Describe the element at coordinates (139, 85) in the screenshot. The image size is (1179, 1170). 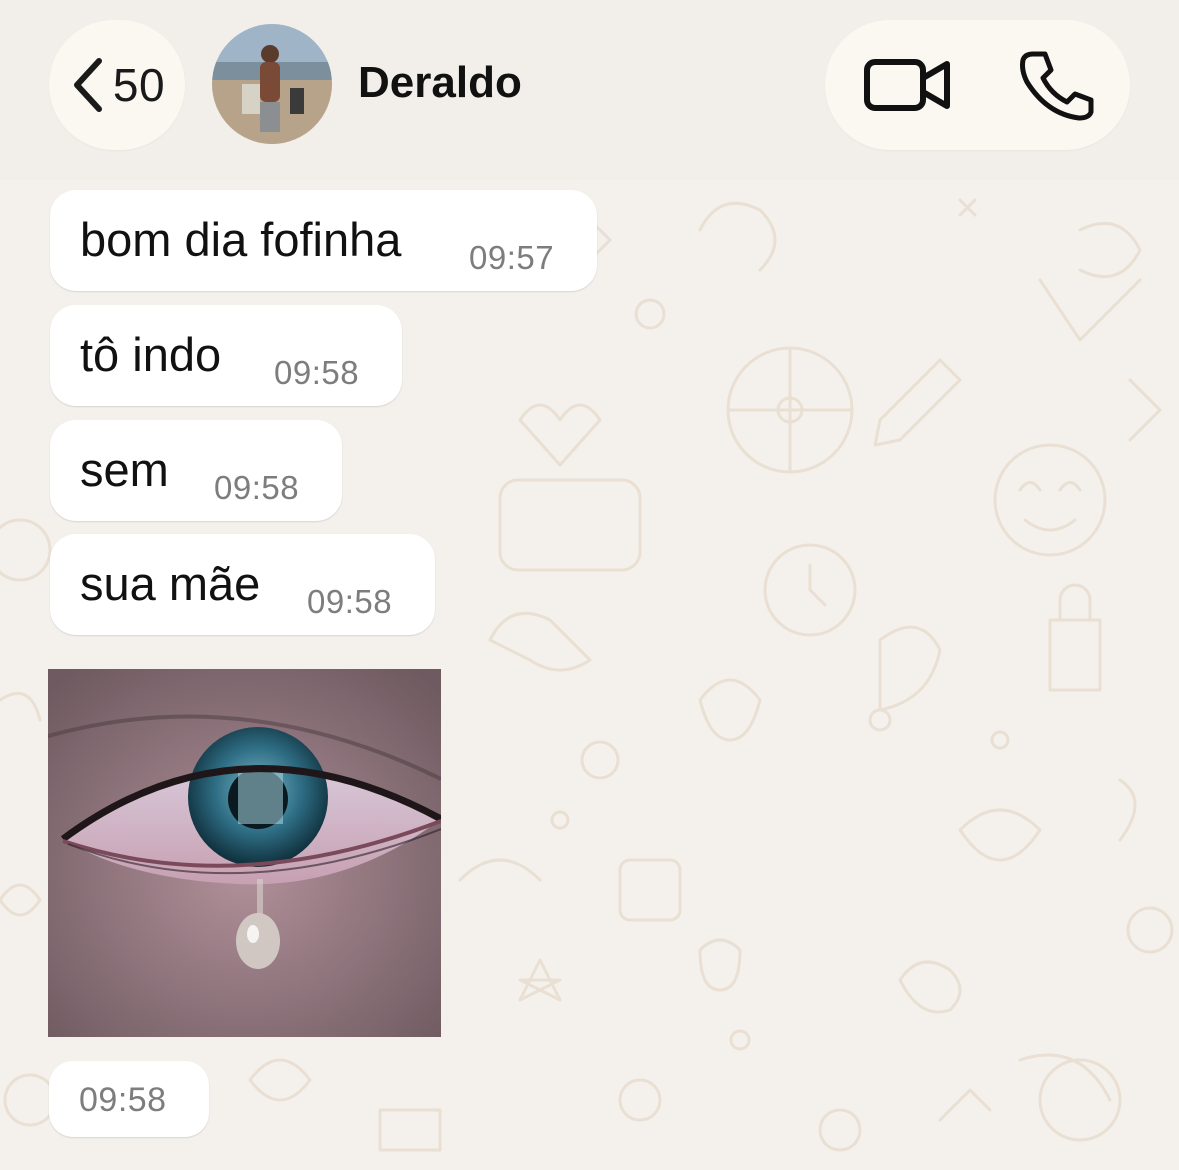
I see `unread-count: 50` at that location.